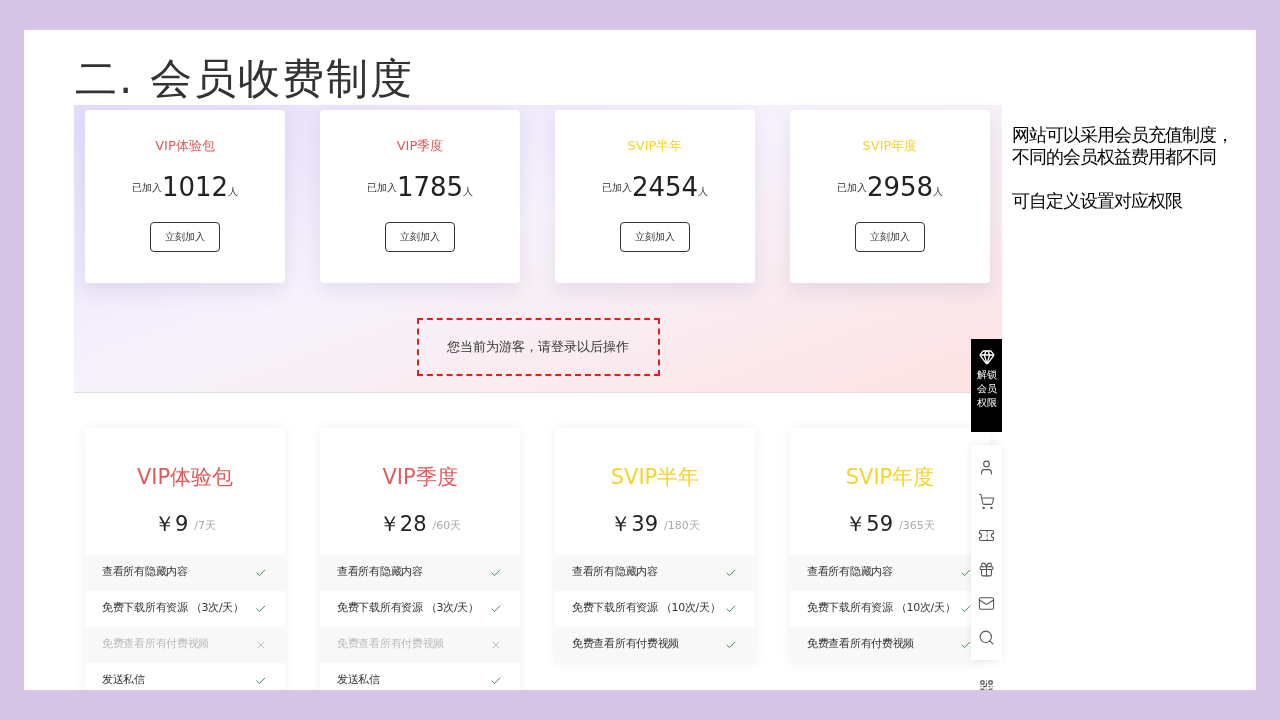 This screenshot has height=720, width=1280. What do you see at coordinates (1097, 201) in the screenshot?
I see `note-text: 可自定义设置对应权限` at bounding box center [1097, 201].